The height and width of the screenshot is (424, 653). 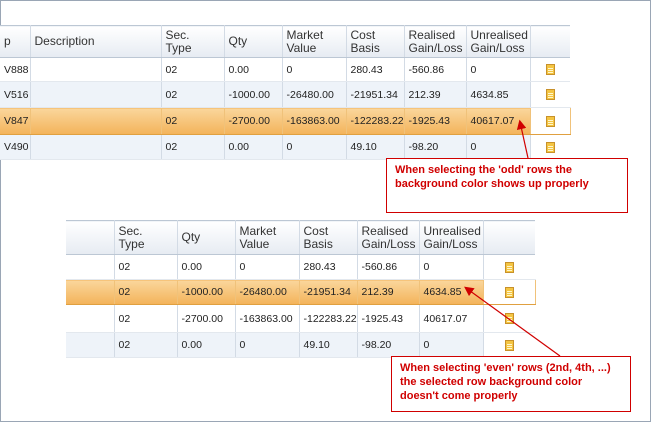 What do you see at coordinates (522, 139) in the screenshot?
I see `arrow-to-odd-row` at bounding box center [522, 139].